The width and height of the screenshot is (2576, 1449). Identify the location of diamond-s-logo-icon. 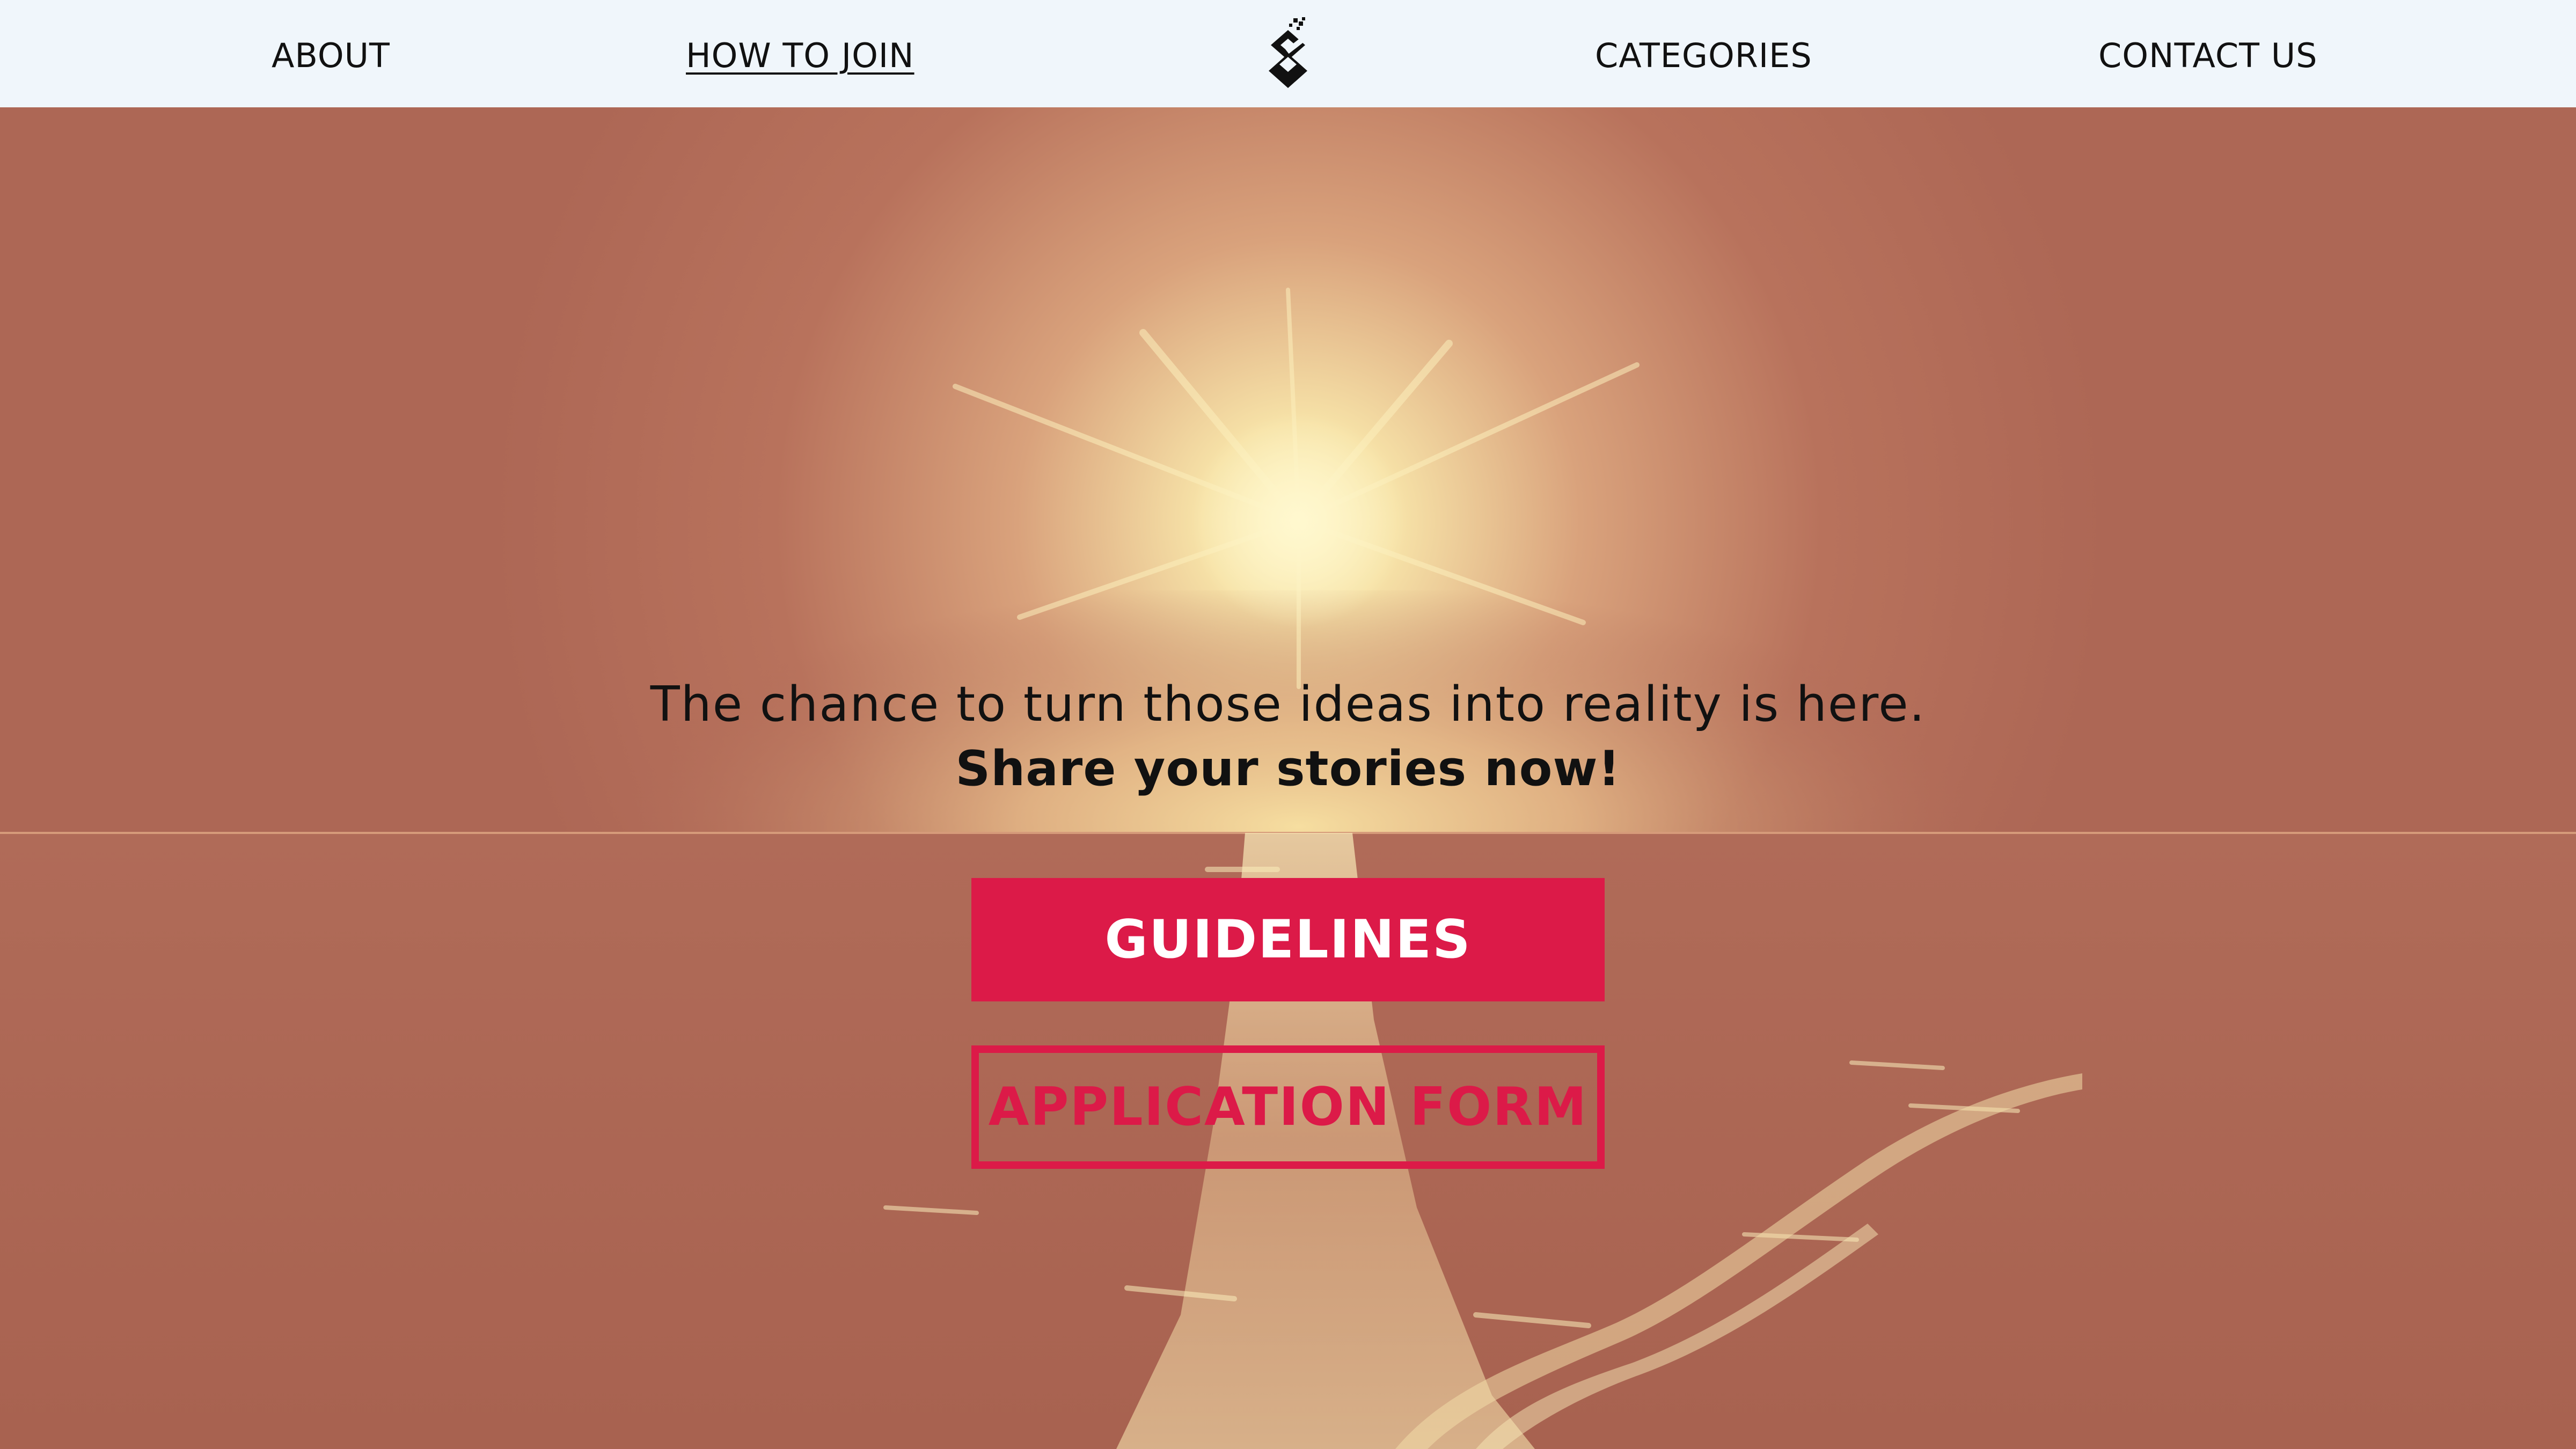
(1288, 55).